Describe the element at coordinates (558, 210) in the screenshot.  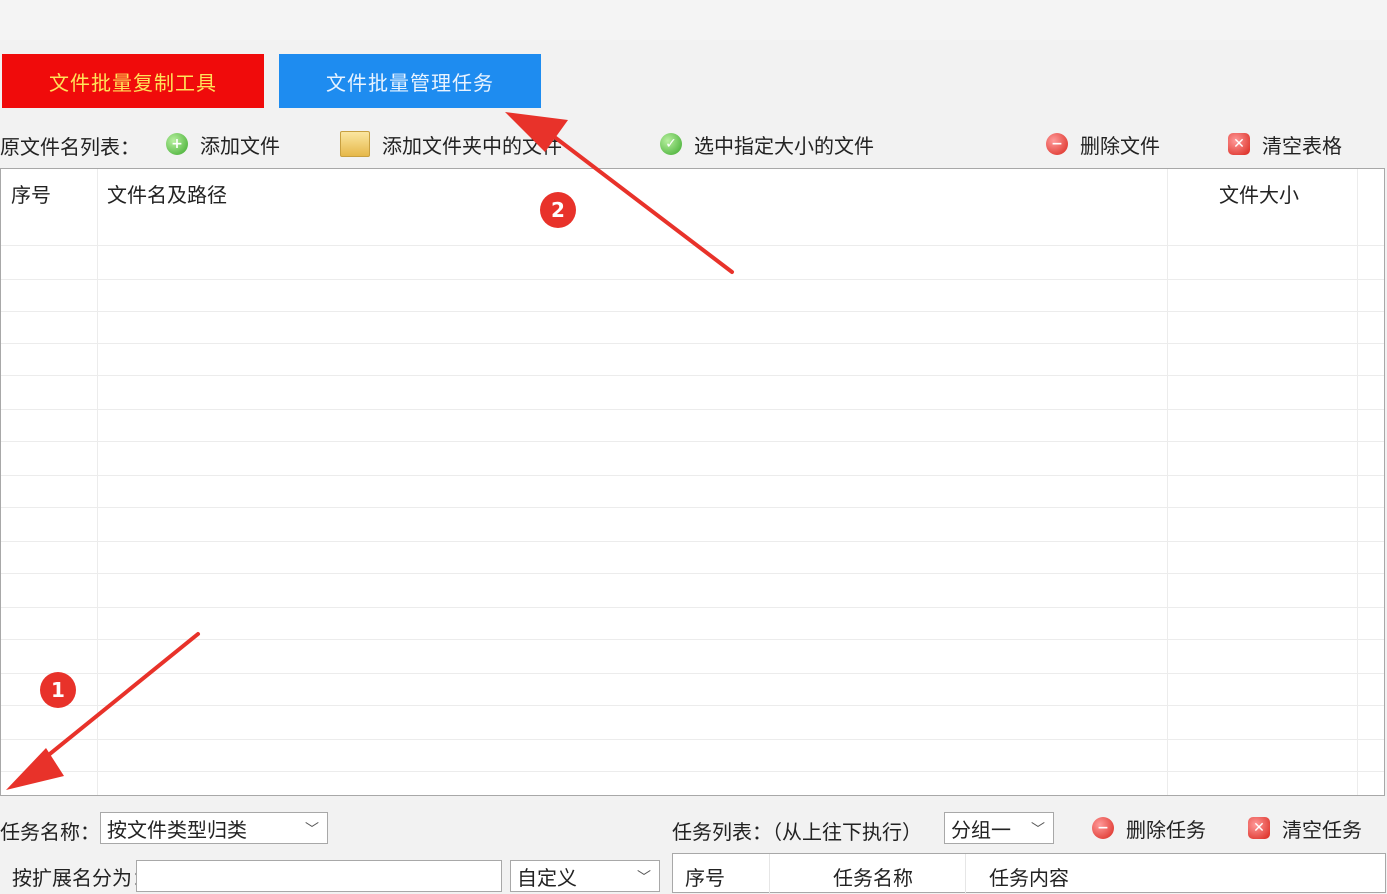
I see `annotation-badge-2: 2` at that location.